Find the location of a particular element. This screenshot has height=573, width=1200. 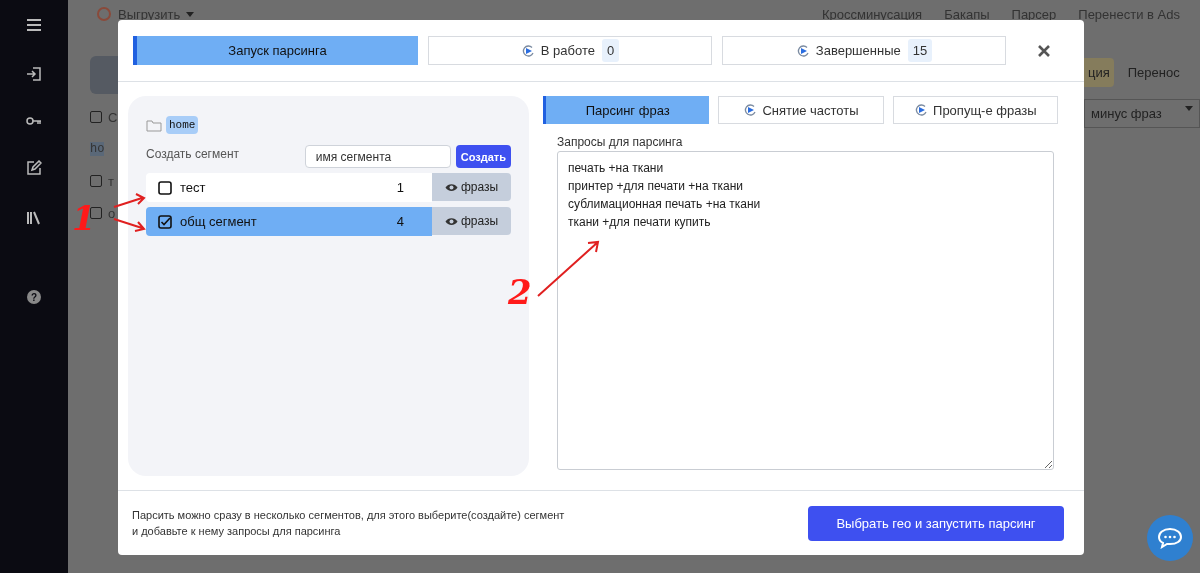

annotation-number: 2 is located at coordinates (520, 292).